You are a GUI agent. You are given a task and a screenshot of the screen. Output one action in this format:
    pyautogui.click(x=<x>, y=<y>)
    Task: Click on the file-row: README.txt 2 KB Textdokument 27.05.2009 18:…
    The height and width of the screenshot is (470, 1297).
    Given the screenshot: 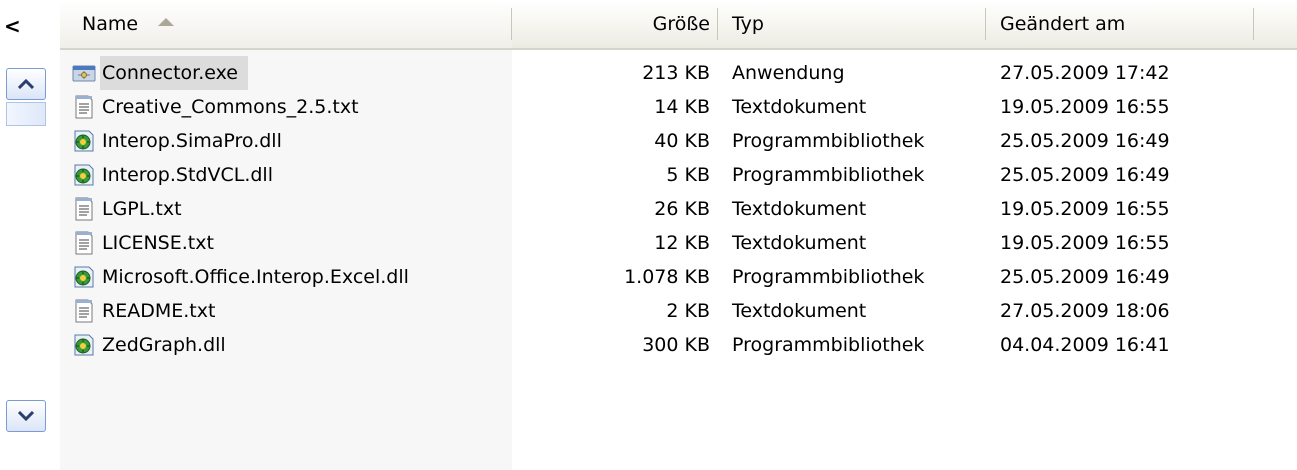 What is the action you would take?
    pyautogui.click(x=678, y=311)
    